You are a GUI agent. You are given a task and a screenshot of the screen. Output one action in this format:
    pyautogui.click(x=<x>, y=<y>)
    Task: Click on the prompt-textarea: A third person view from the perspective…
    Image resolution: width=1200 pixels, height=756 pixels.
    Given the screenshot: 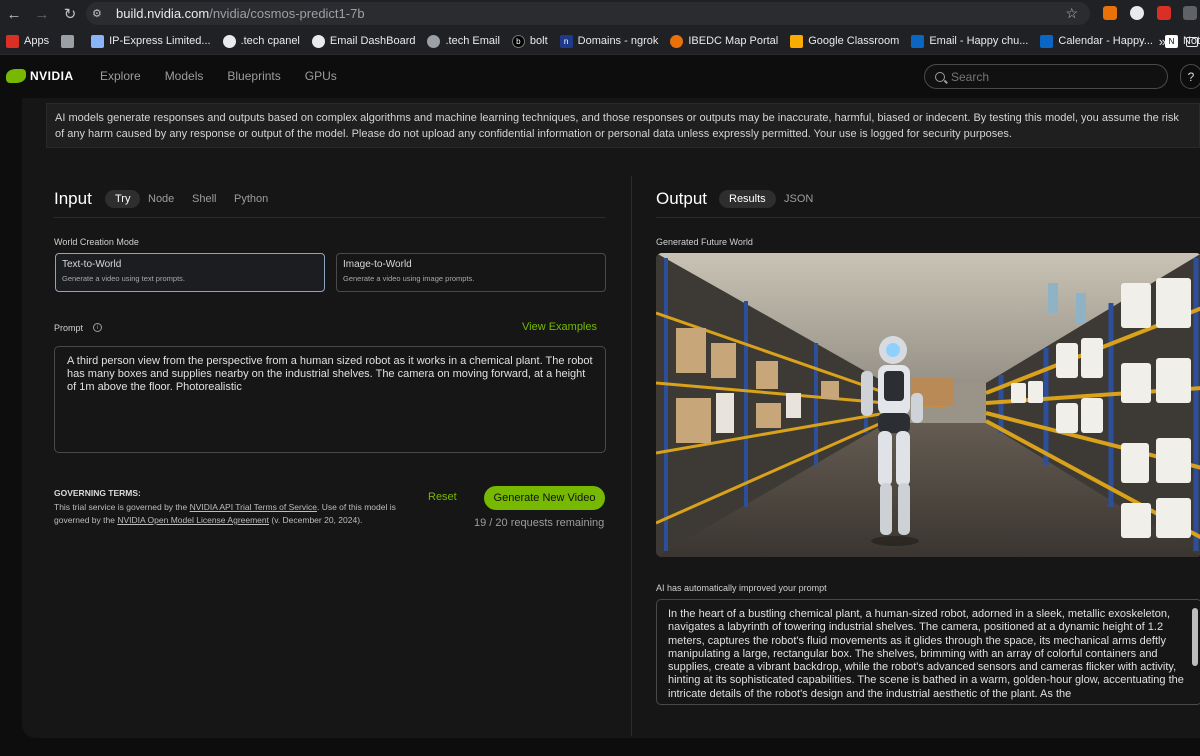 What is the action you would take?
    pyautogui.click(x=330, y=399)
    